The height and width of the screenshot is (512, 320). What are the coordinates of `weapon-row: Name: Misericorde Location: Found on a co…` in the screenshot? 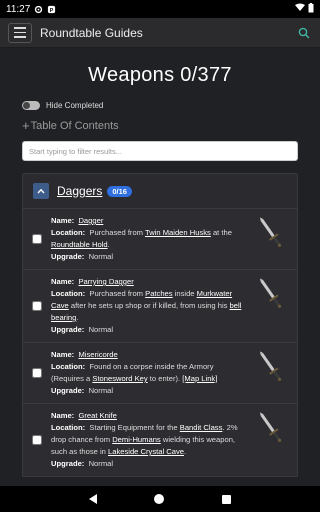 It's located at (160, 372).